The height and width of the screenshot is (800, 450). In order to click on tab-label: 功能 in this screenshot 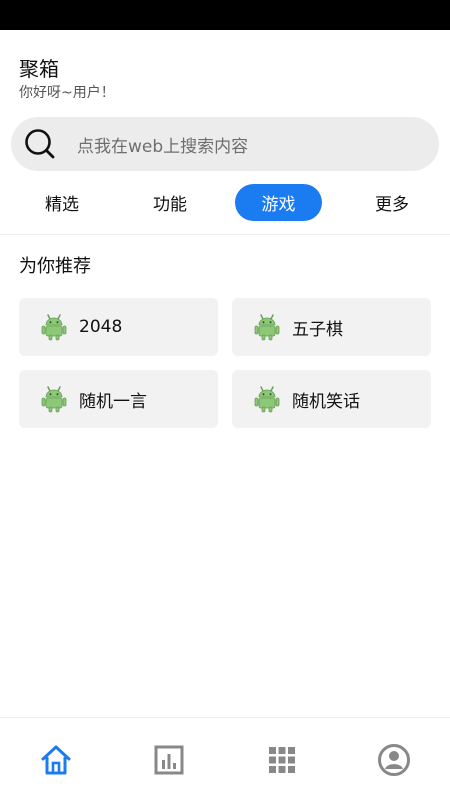, I will do `click(170, 205)`.